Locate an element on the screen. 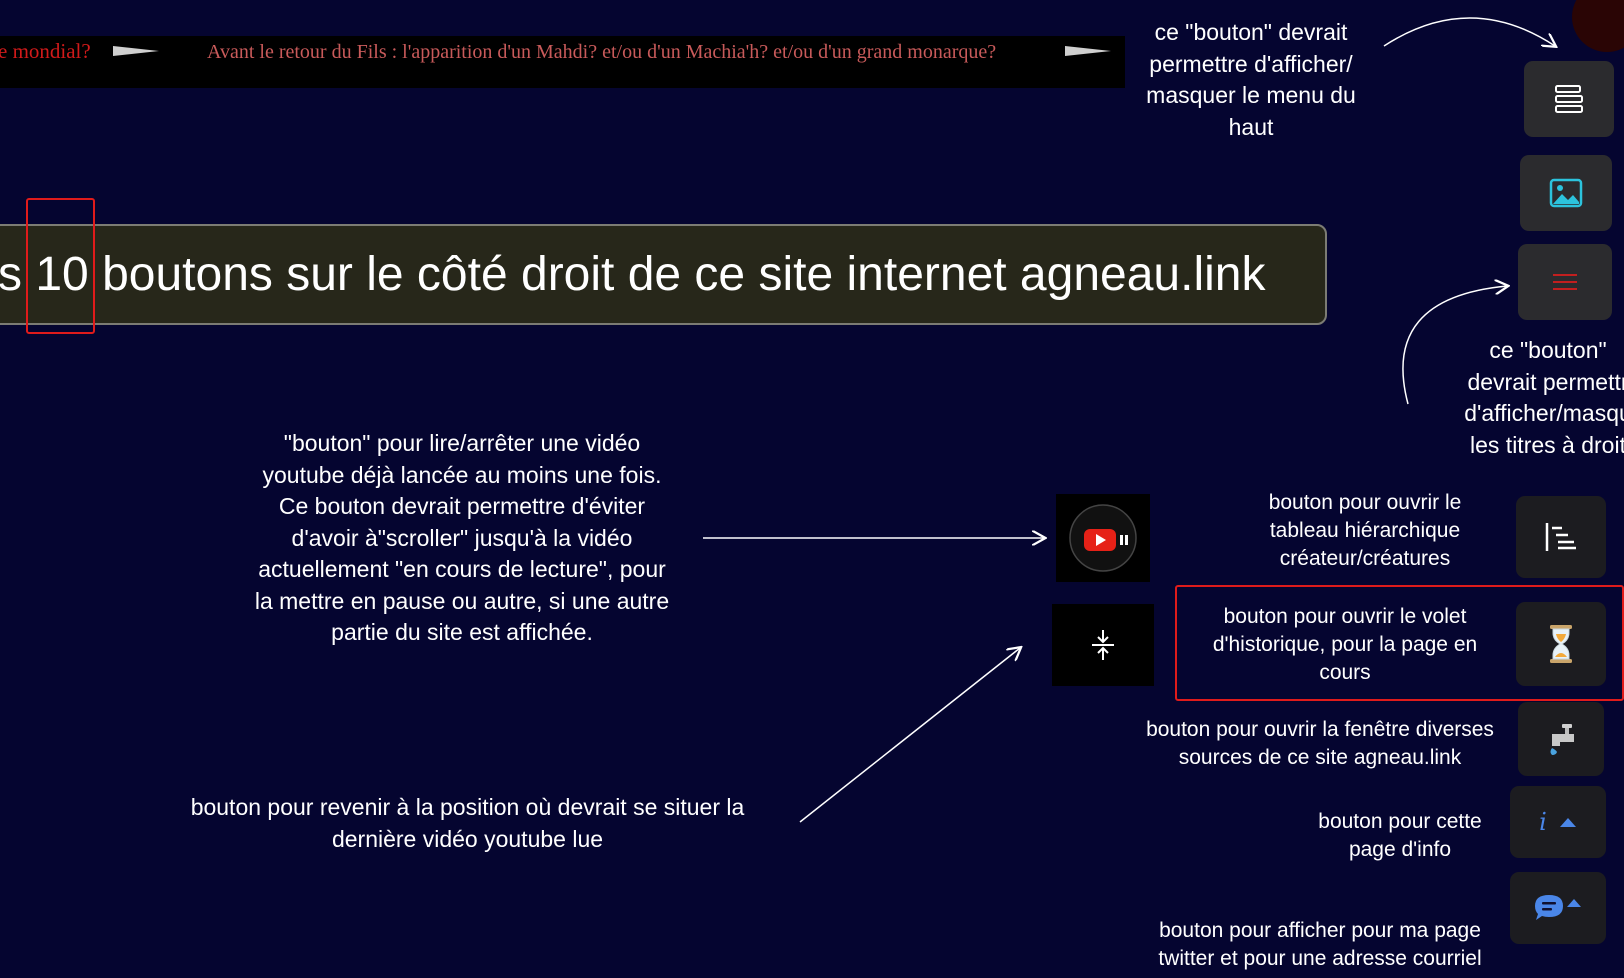 This screenshot has height=978, width=1624. info-icon: i is located at coordinates (1543, 822).